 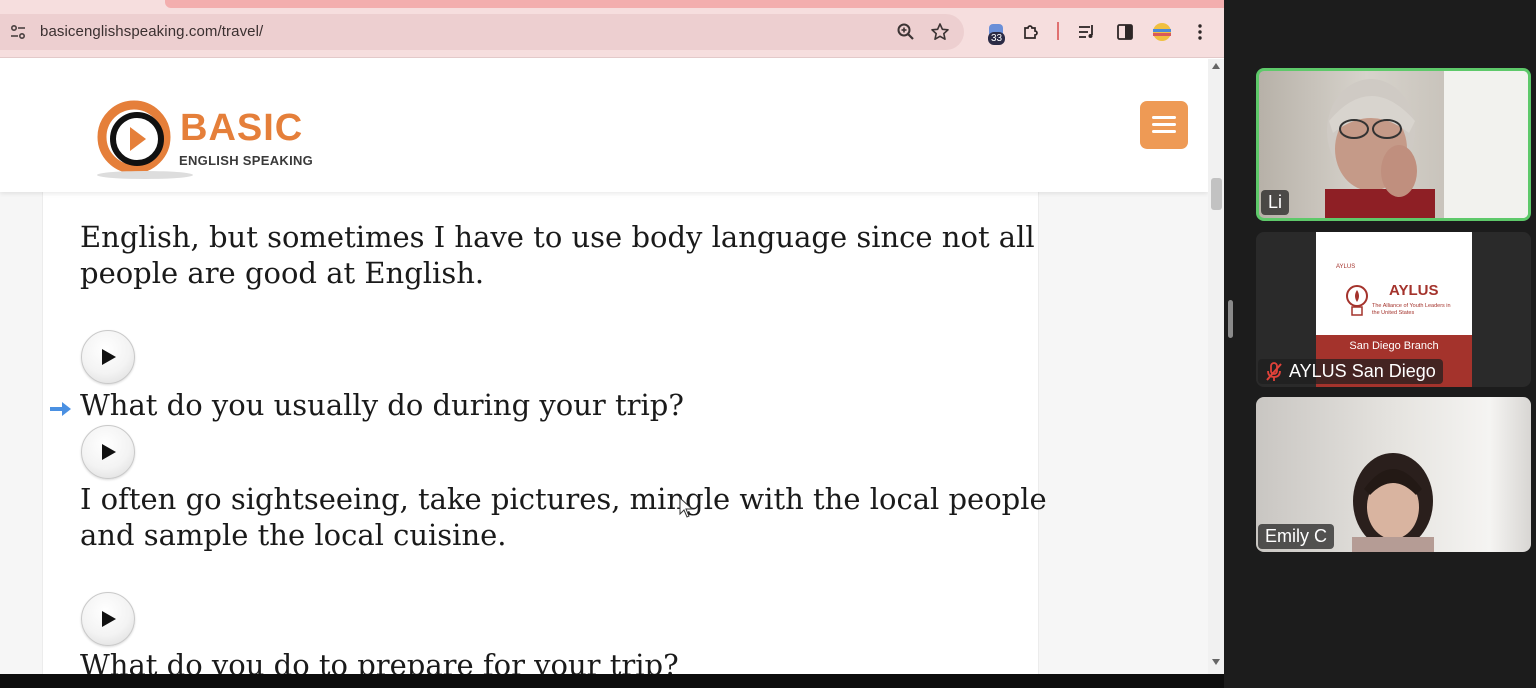 I want to click on hamburger-menu-button, so click(x=1164, y=125).